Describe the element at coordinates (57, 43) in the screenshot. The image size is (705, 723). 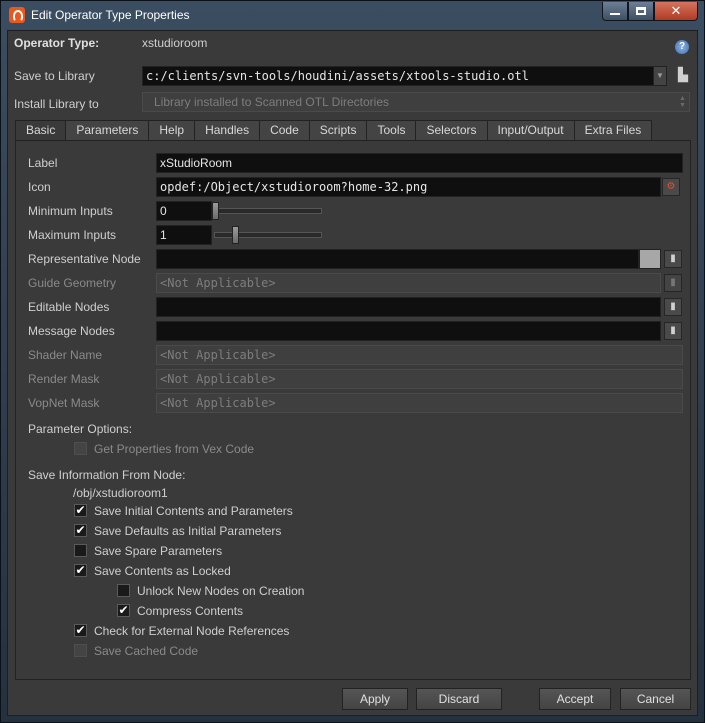
I see `operator-type-label: Operator Type:` at that location.